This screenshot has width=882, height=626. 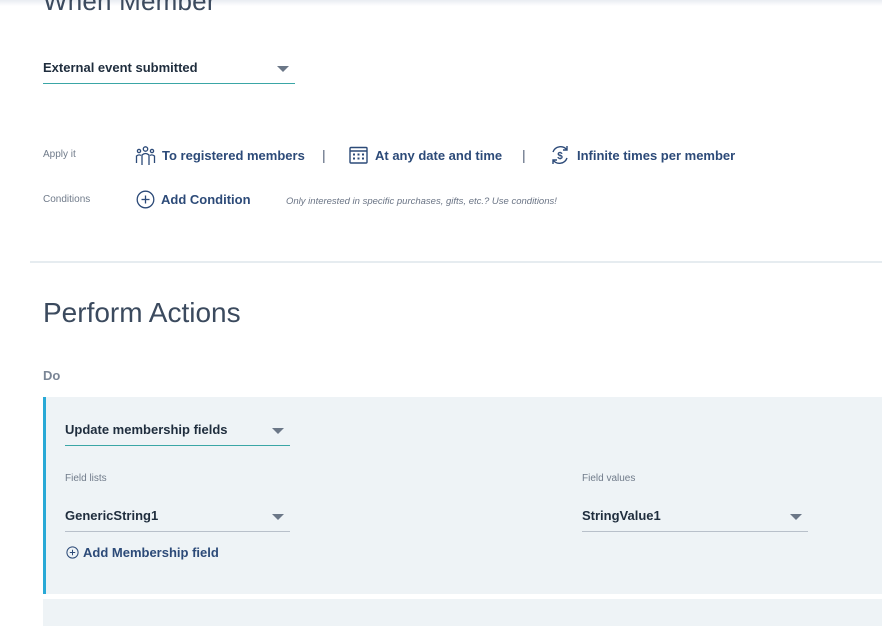 What do you see at coordinates (456, 262) in the screenshot?
I see `section-divider` at bounding box center [456, 262].